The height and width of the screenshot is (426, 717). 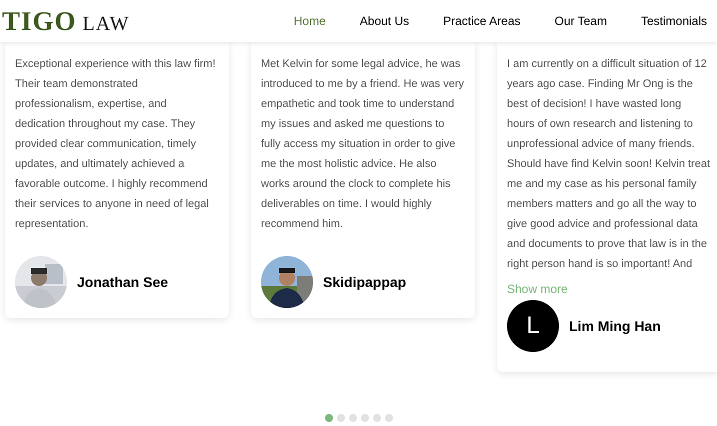 What do you see at coordinates (385, 21) in the screenshot?
I see `nav-link: About Us` at bounding box center [385, 21].